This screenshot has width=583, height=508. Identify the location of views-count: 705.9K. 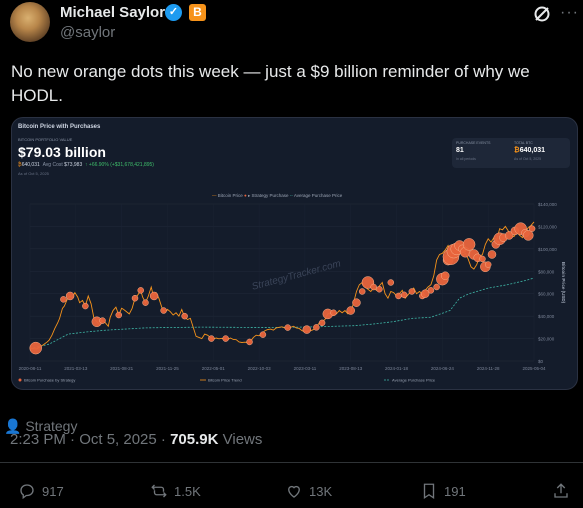
(194, 439).